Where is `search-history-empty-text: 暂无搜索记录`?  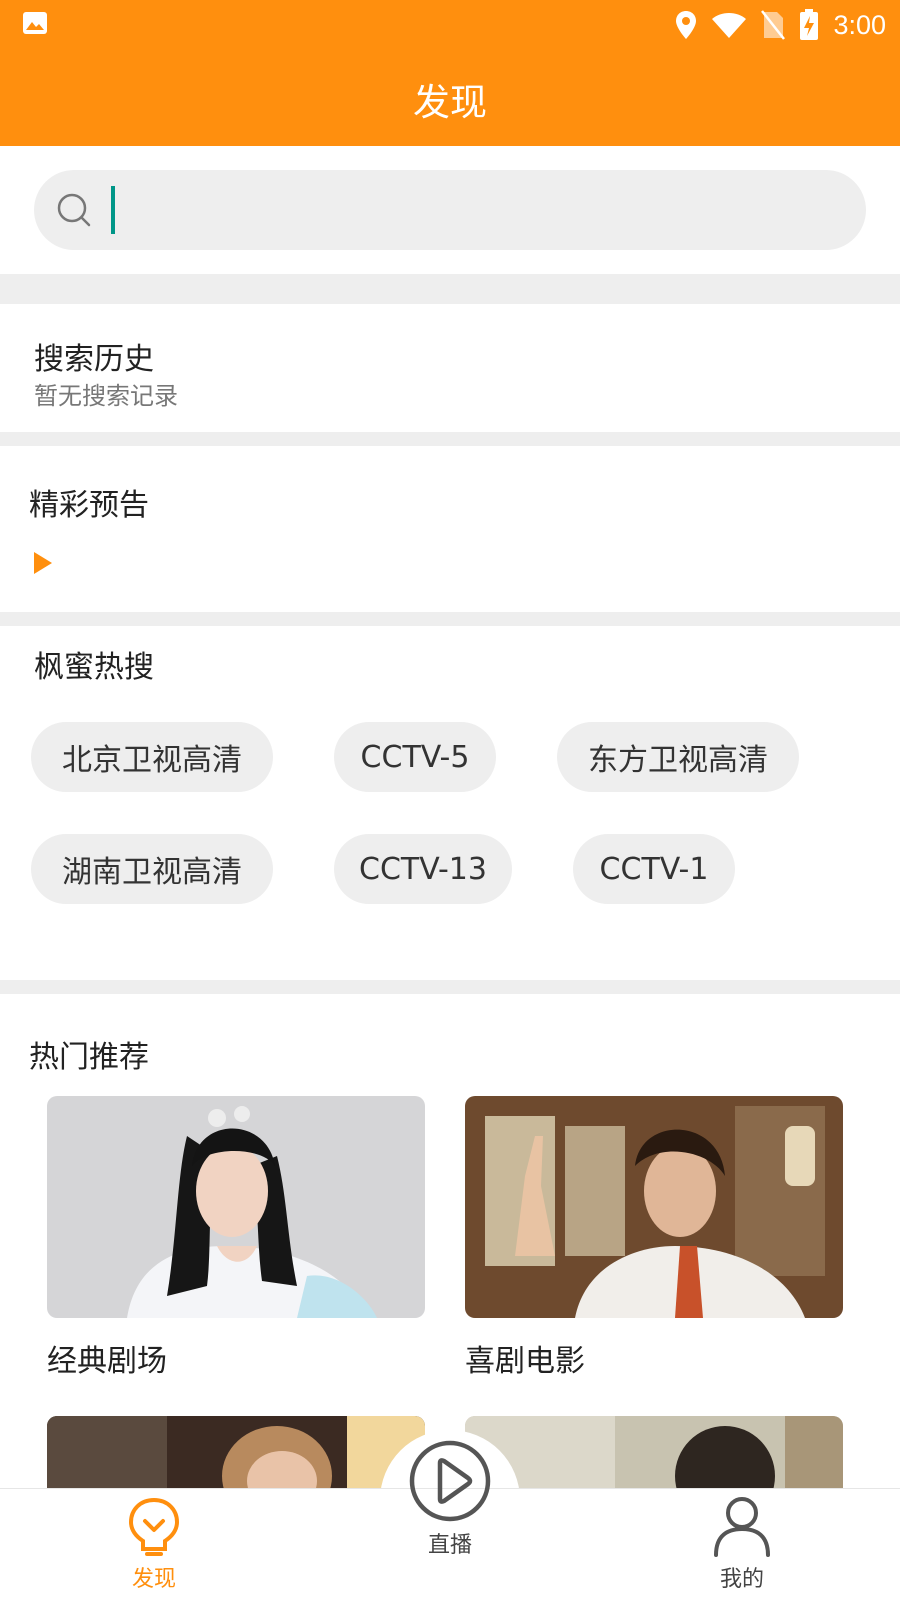
search-history-empty-text: 暂无搜索记录 is located at coordinates (106, 396).